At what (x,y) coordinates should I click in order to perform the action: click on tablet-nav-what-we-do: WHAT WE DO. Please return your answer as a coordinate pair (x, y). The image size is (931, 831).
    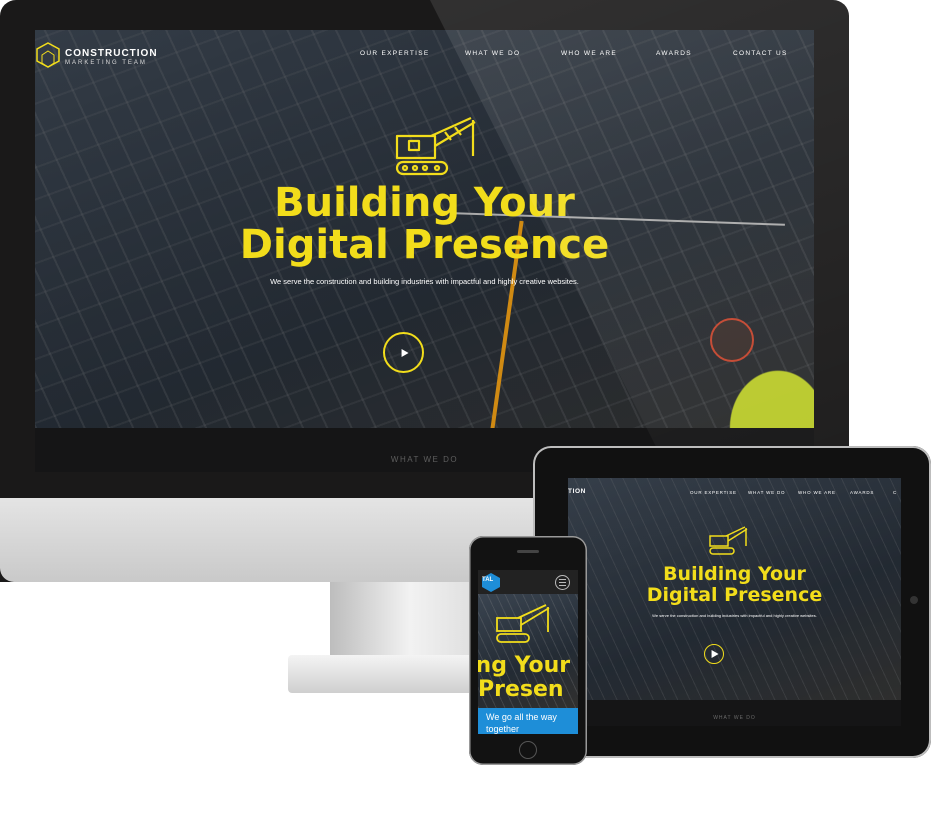
    Looking at the image, I should click on (766, 492).